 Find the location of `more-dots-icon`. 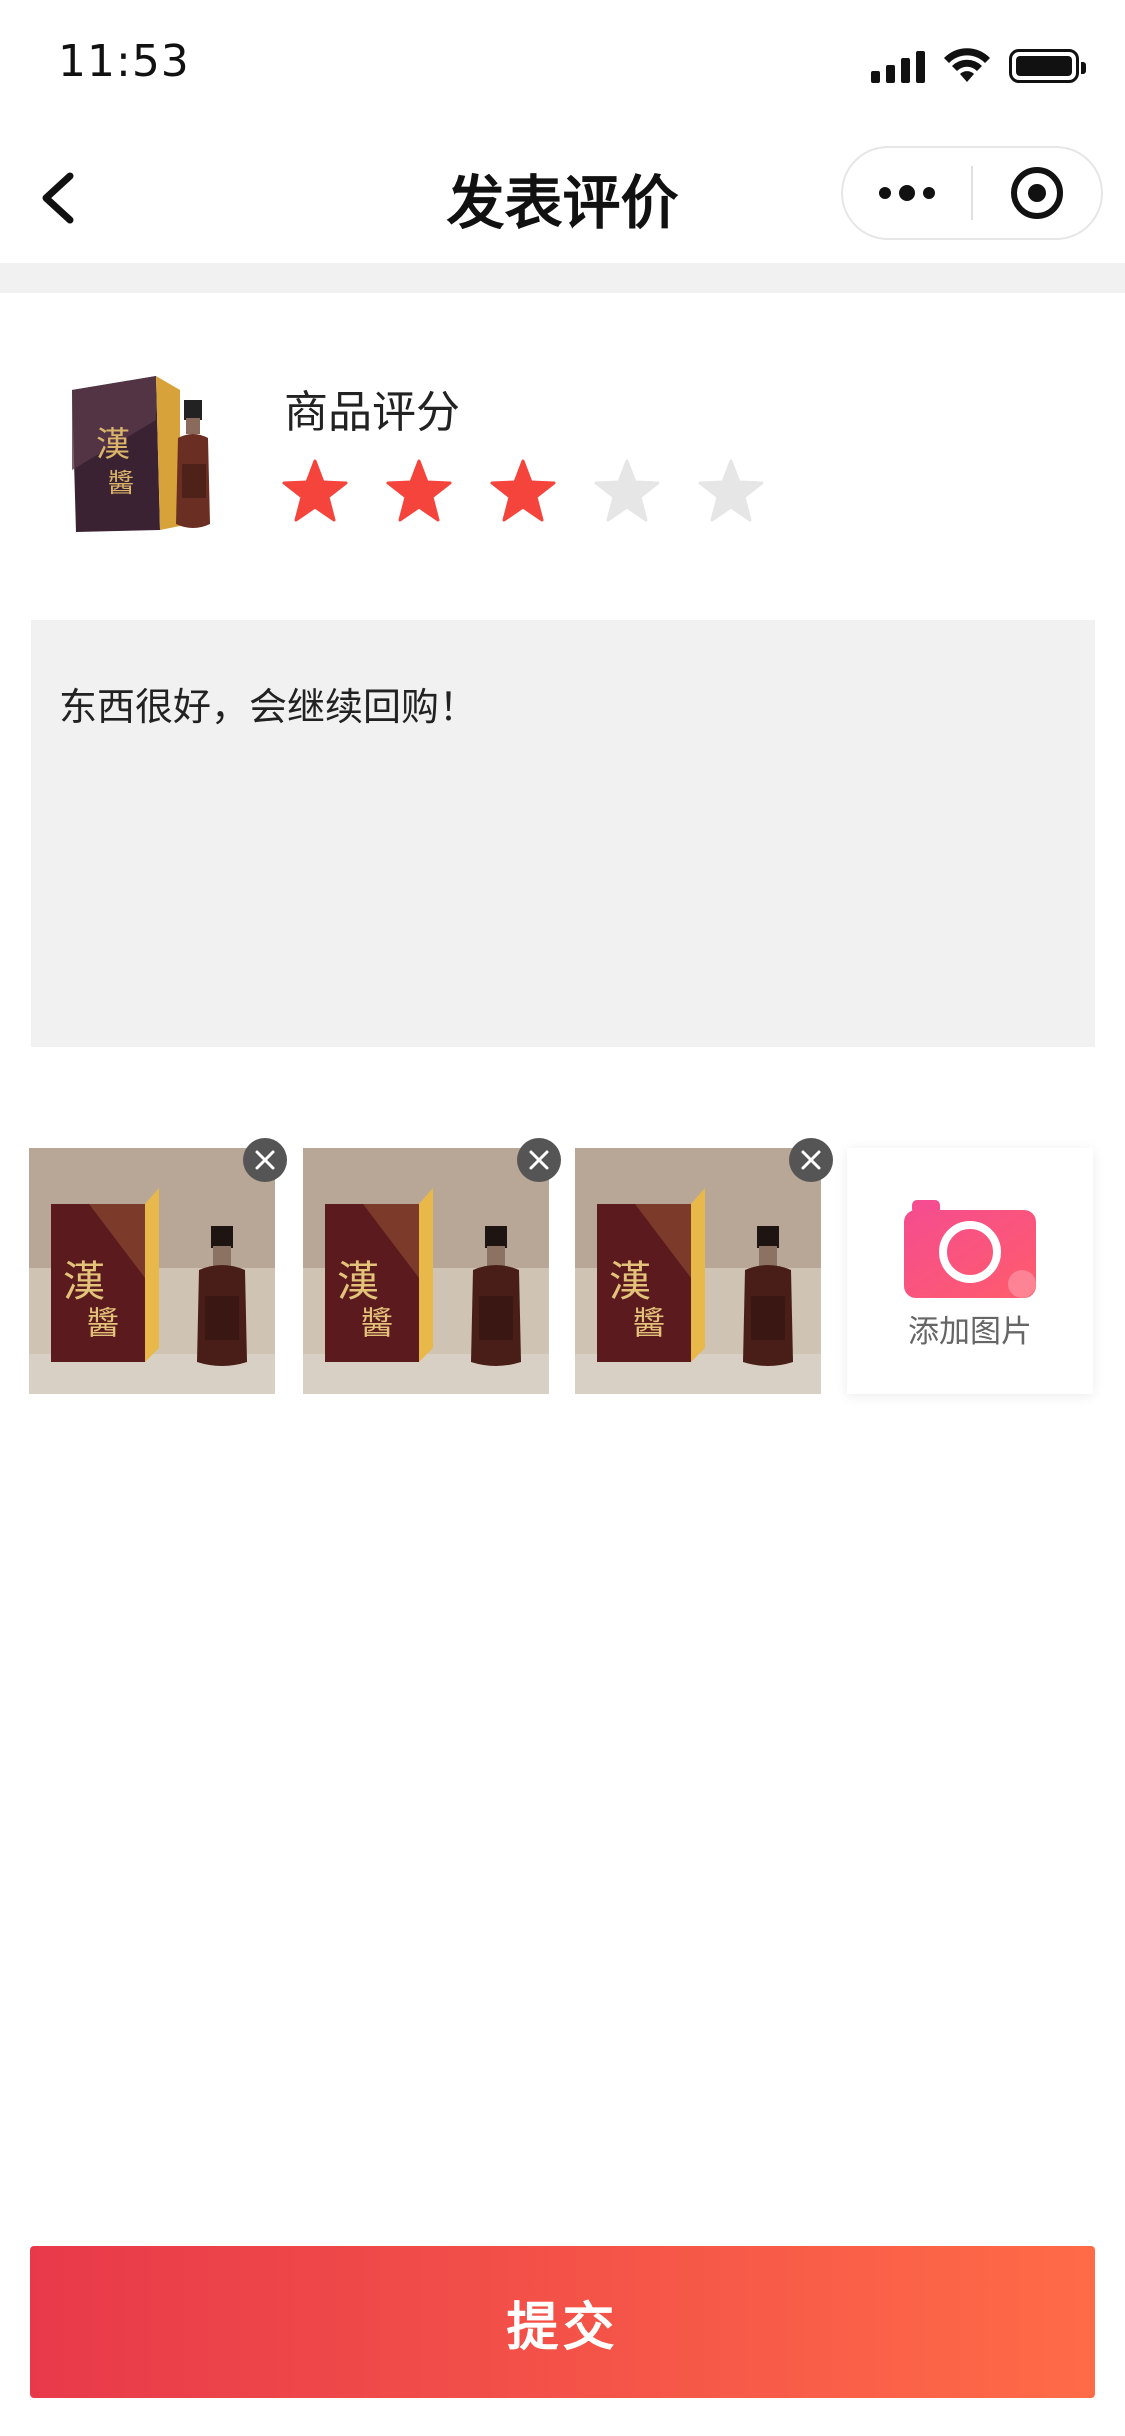

more-dots-icon is located at coordinates (907, 193).